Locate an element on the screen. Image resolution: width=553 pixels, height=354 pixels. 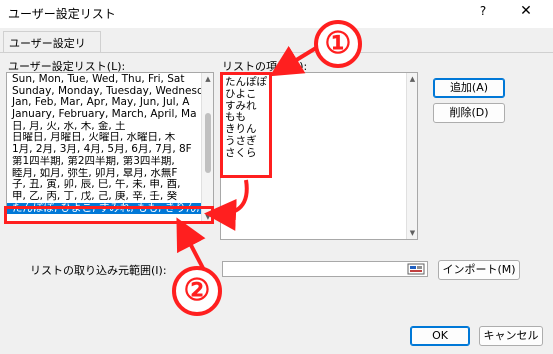
custom-list-item: 睦月, 如月, 弥生, 卯月, 皐月, 水無F is located at coordinates (104, 174).